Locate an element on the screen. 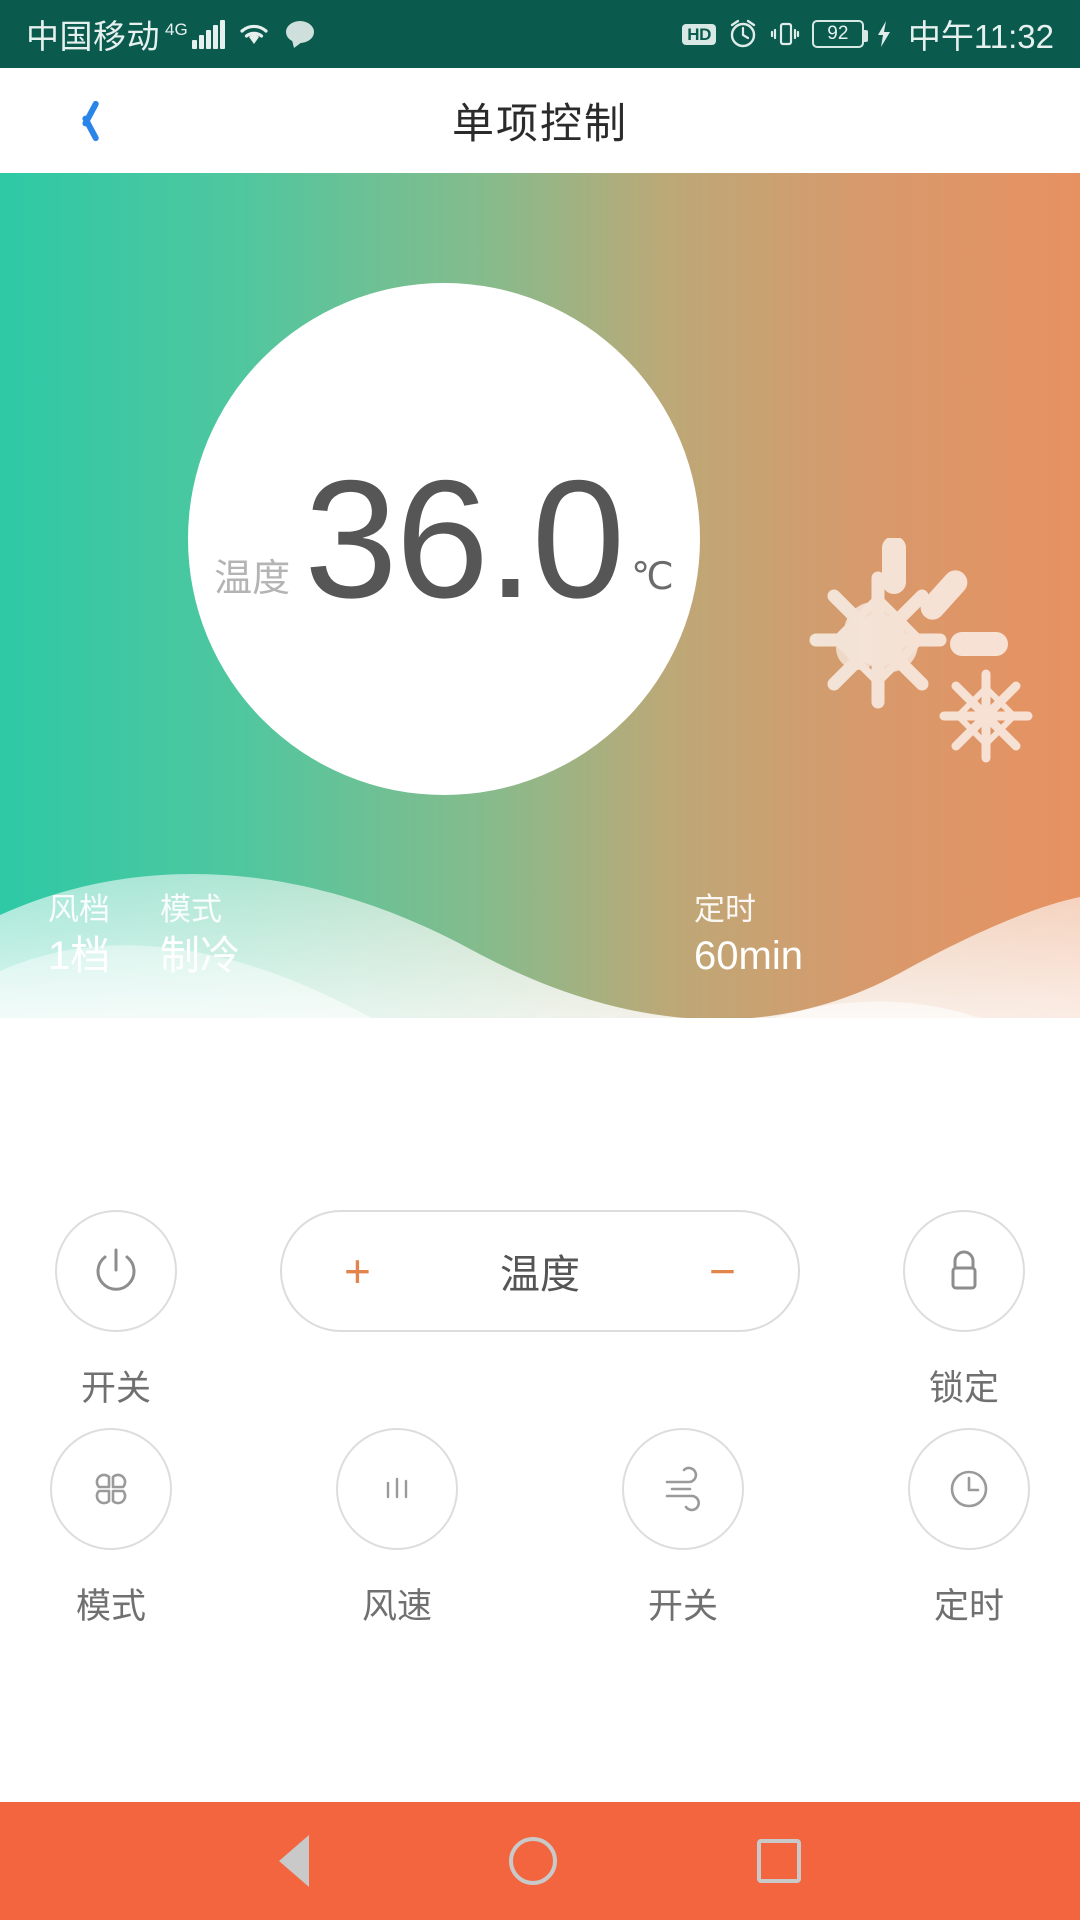 Image resolution: width=1080 pixels, height=1920 pixels. charging-bolt-icon is located at coordinates (884, 34).